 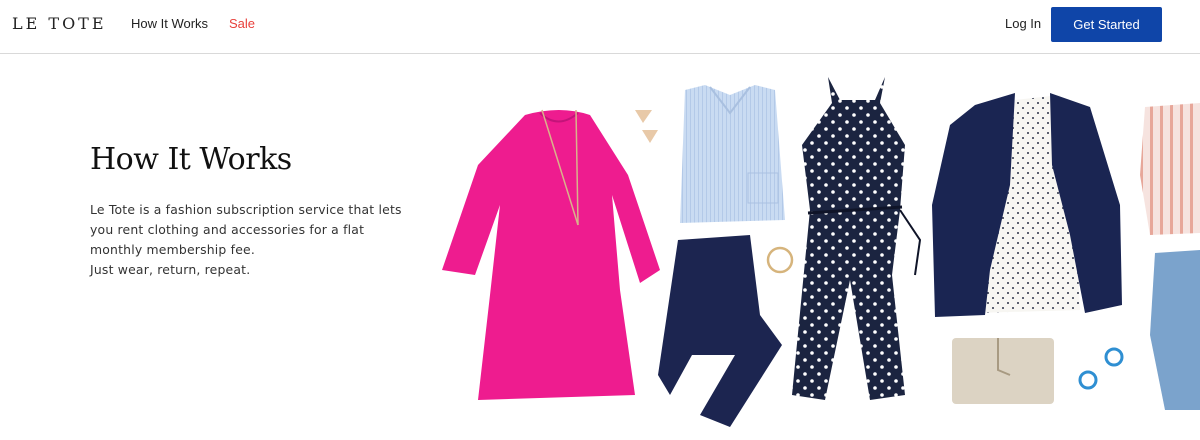 What do you see at coordinates (720, 331) in the screenshot?
I see `navy-trousers` at bounding box center [720, 331].